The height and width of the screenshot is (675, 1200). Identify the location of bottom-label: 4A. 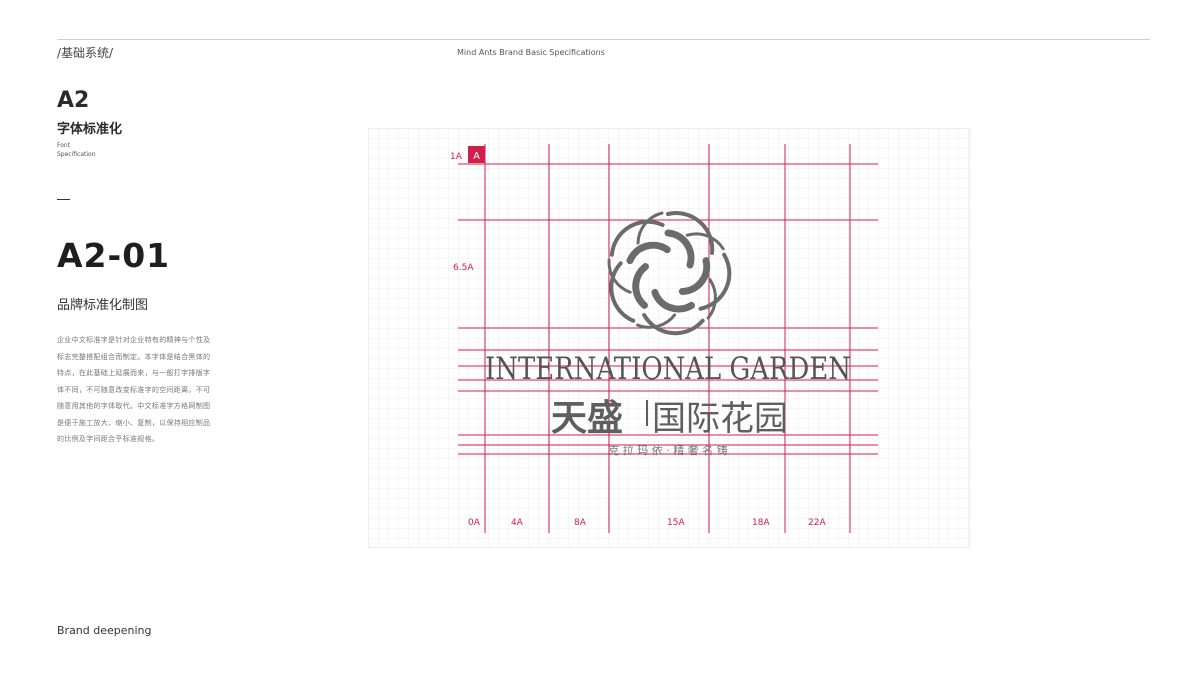
(517, 523).